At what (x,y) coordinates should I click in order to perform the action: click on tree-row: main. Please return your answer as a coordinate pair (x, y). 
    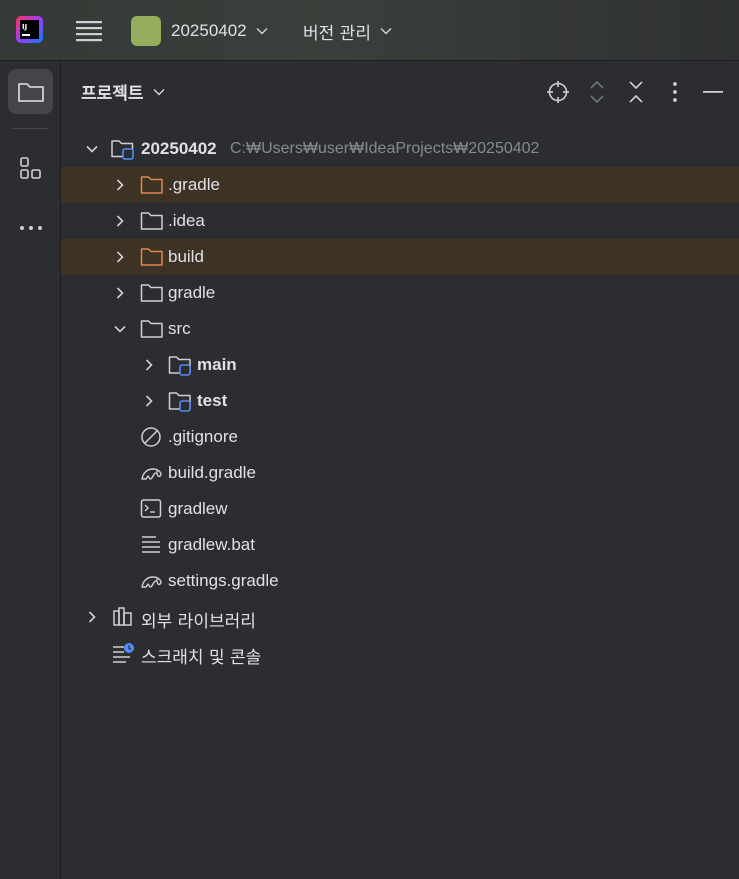
    Looking at the image, I should click on (400, 365).